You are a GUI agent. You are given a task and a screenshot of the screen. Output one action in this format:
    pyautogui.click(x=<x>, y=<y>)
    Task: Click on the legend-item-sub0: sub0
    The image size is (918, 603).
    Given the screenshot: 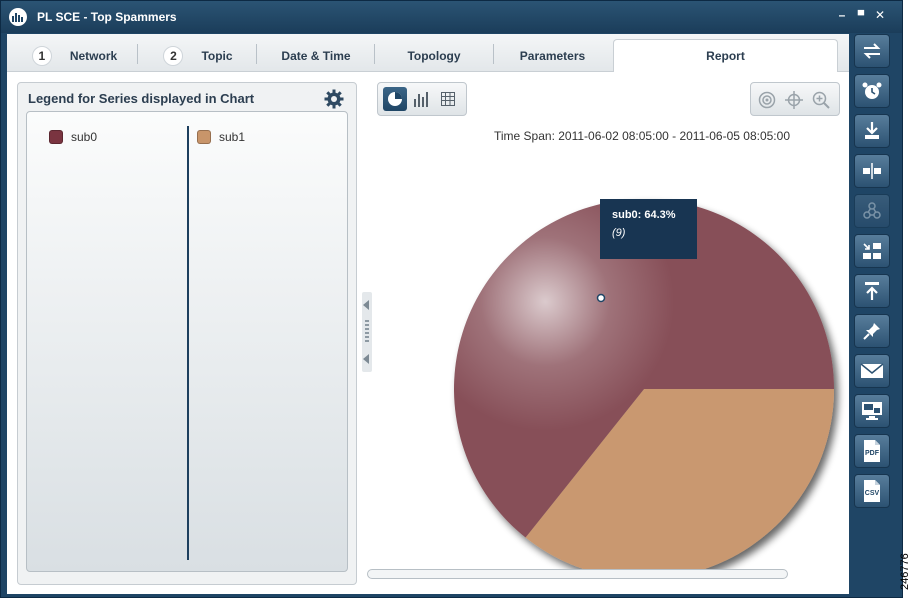 What is the action you would take?
    pyautogui.click(x=73, y=137)
    